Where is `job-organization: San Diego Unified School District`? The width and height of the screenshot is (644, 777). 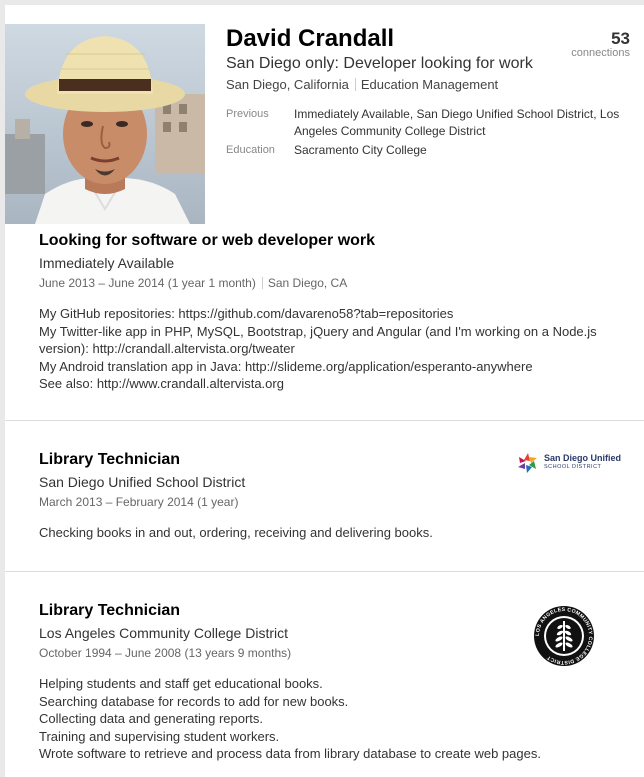 job-organization: San Diego Unified School District is located at coordinates (142, 482).